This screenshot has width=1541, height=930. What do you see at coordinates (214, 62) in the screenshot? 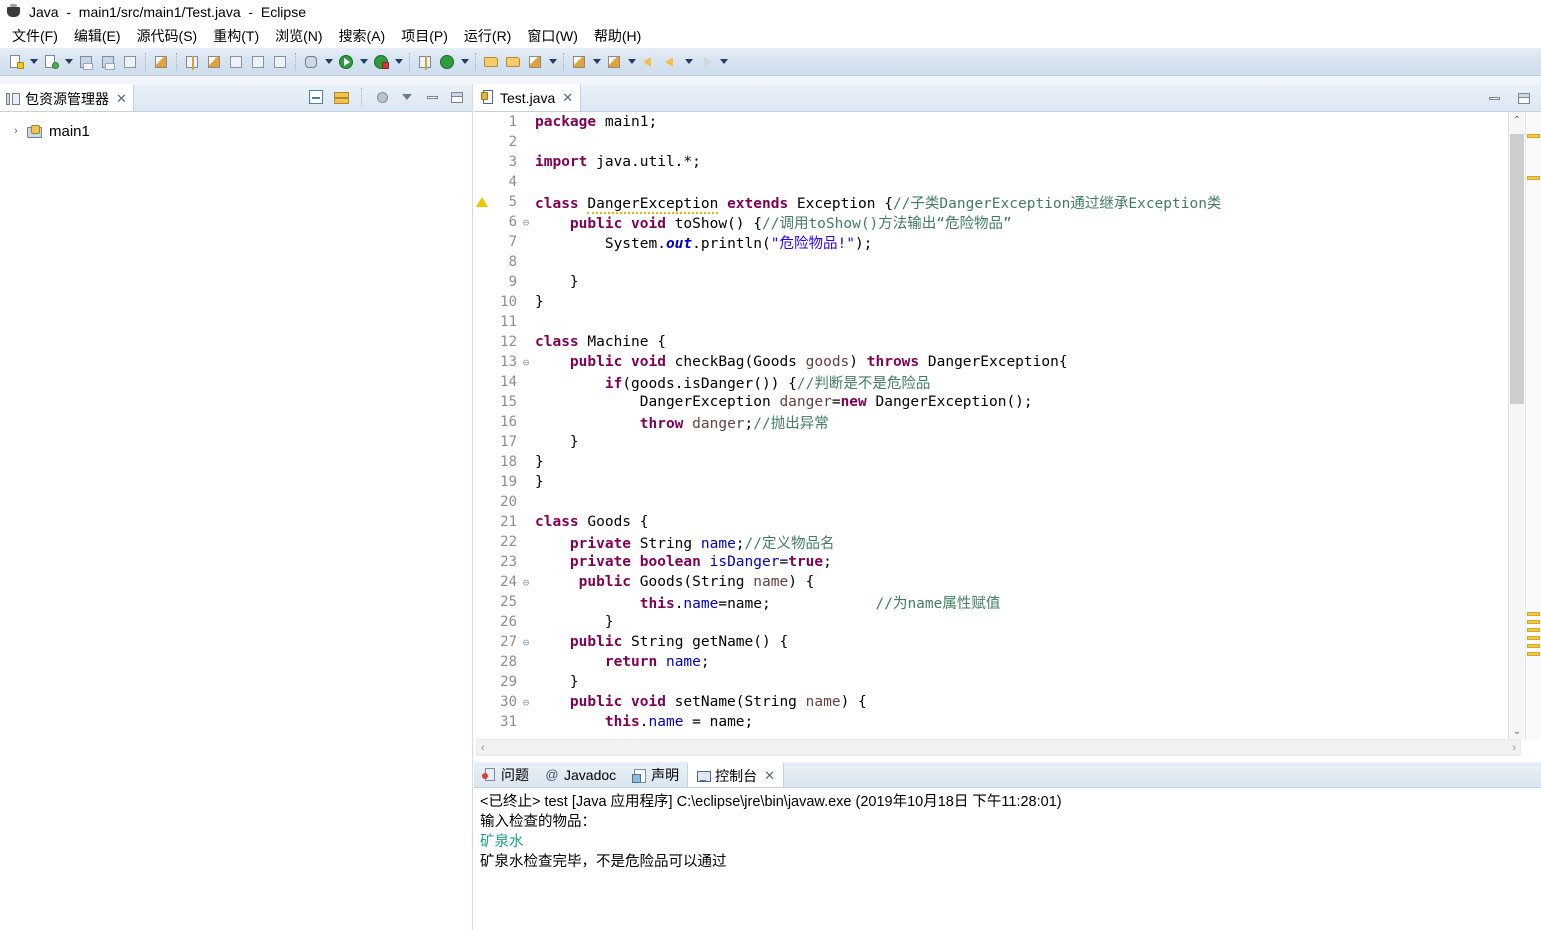
I see `annotate-icon` at bounding box center [214, 62].